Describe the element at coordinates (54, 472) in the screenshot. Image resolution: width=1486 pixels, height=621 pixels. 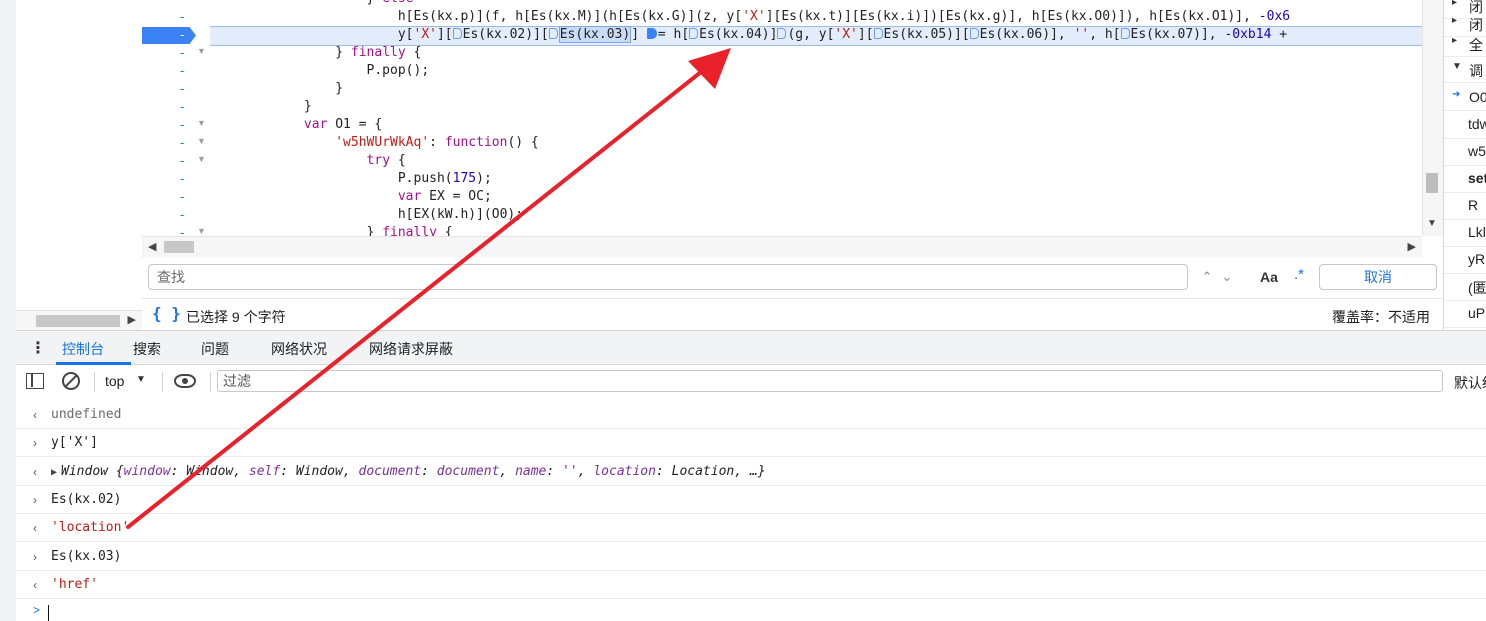
I see `expand-triangle-icon: ▶` at that location.